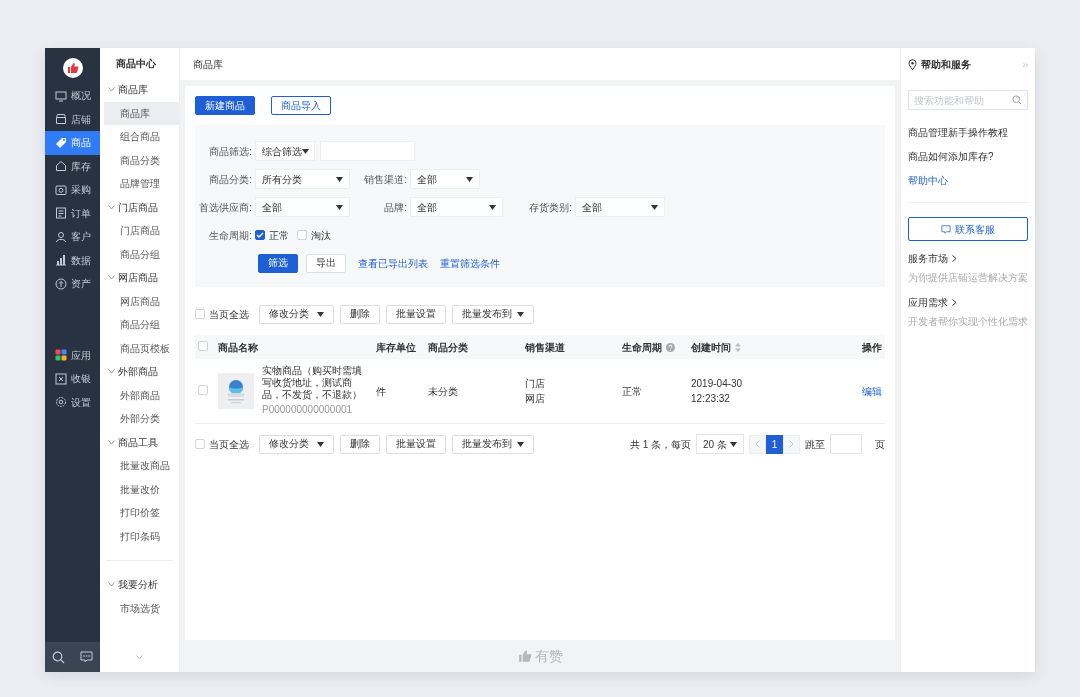  I want to click on section-title: 服务市场, so click(928, 258).